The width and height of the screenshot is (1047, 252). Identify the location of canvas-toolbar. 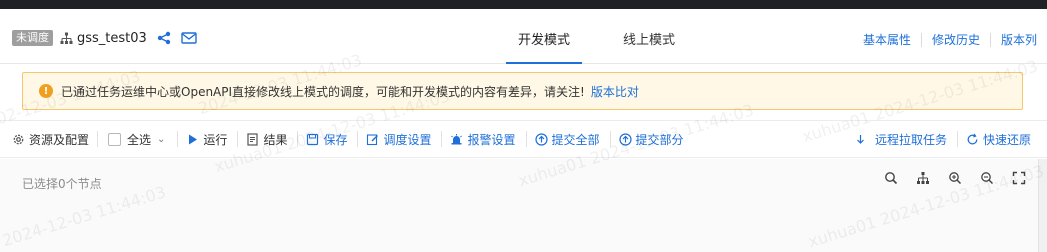
(964, 178).